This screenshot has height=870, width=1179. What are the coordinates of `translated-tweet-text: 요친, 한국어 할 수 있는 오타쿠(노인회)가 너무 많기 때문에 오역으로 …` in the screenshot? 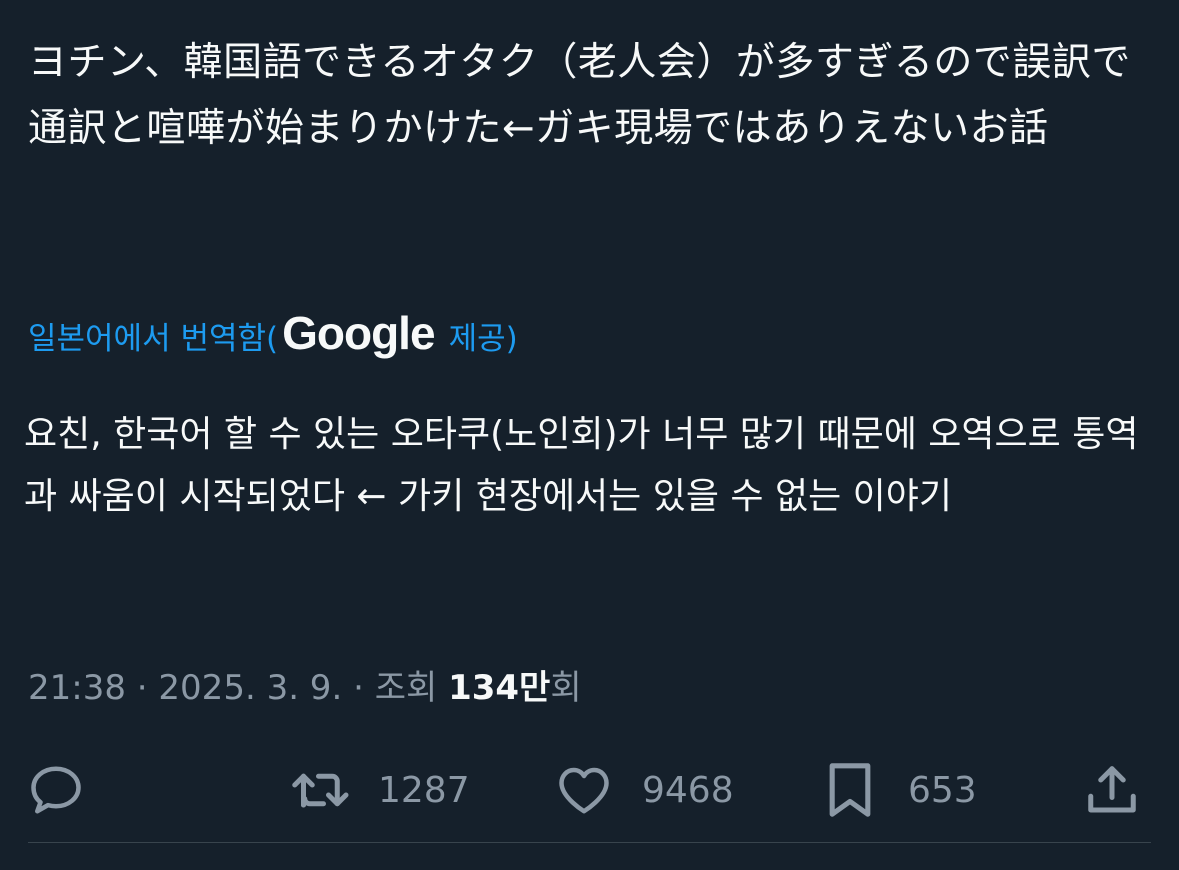 It's located at (581, 465).